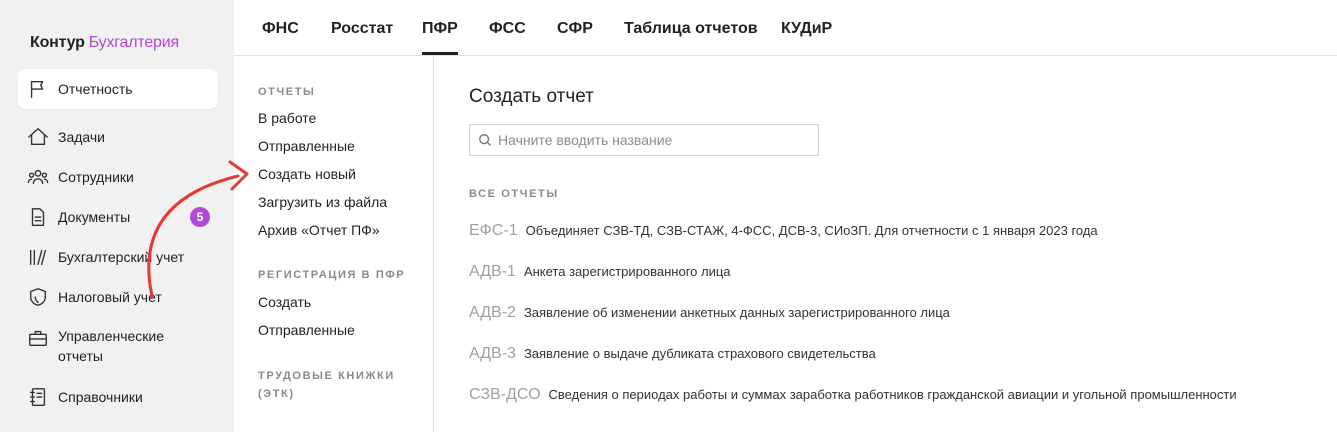 The image size is (1337, 432). What do you see at coordinates (200, 217) in the screenshot?
I see `documents-count-badge: 5` at bounding box center [200, 217].